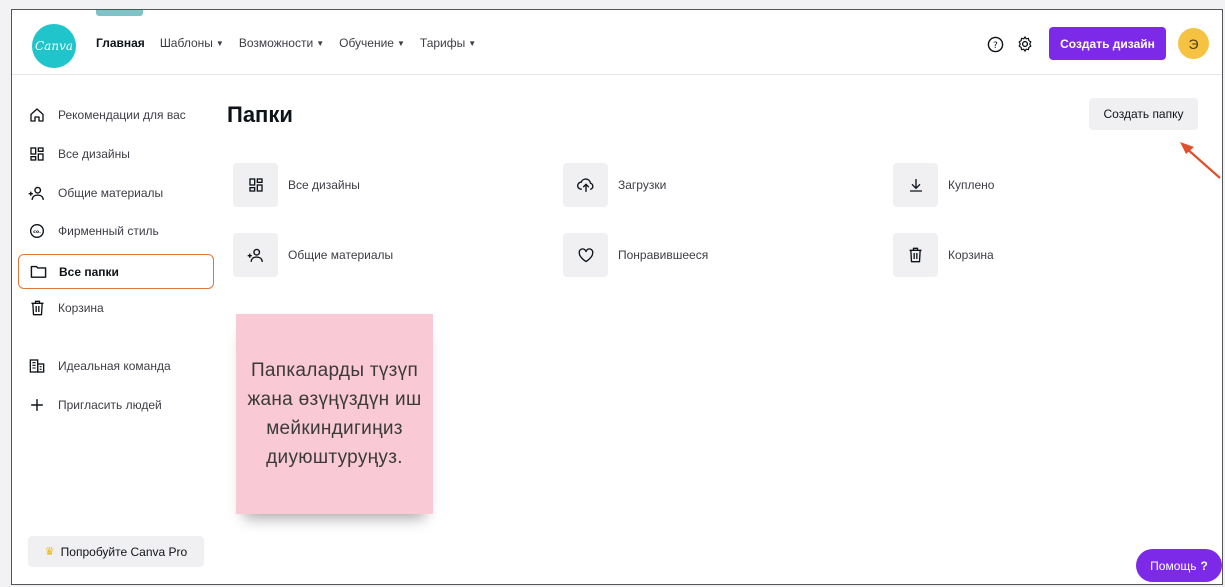 This screenshot has width=1225, height=587. I want to click on try-pro-label: Попробуйте Canva Pro, so click(124, 551).